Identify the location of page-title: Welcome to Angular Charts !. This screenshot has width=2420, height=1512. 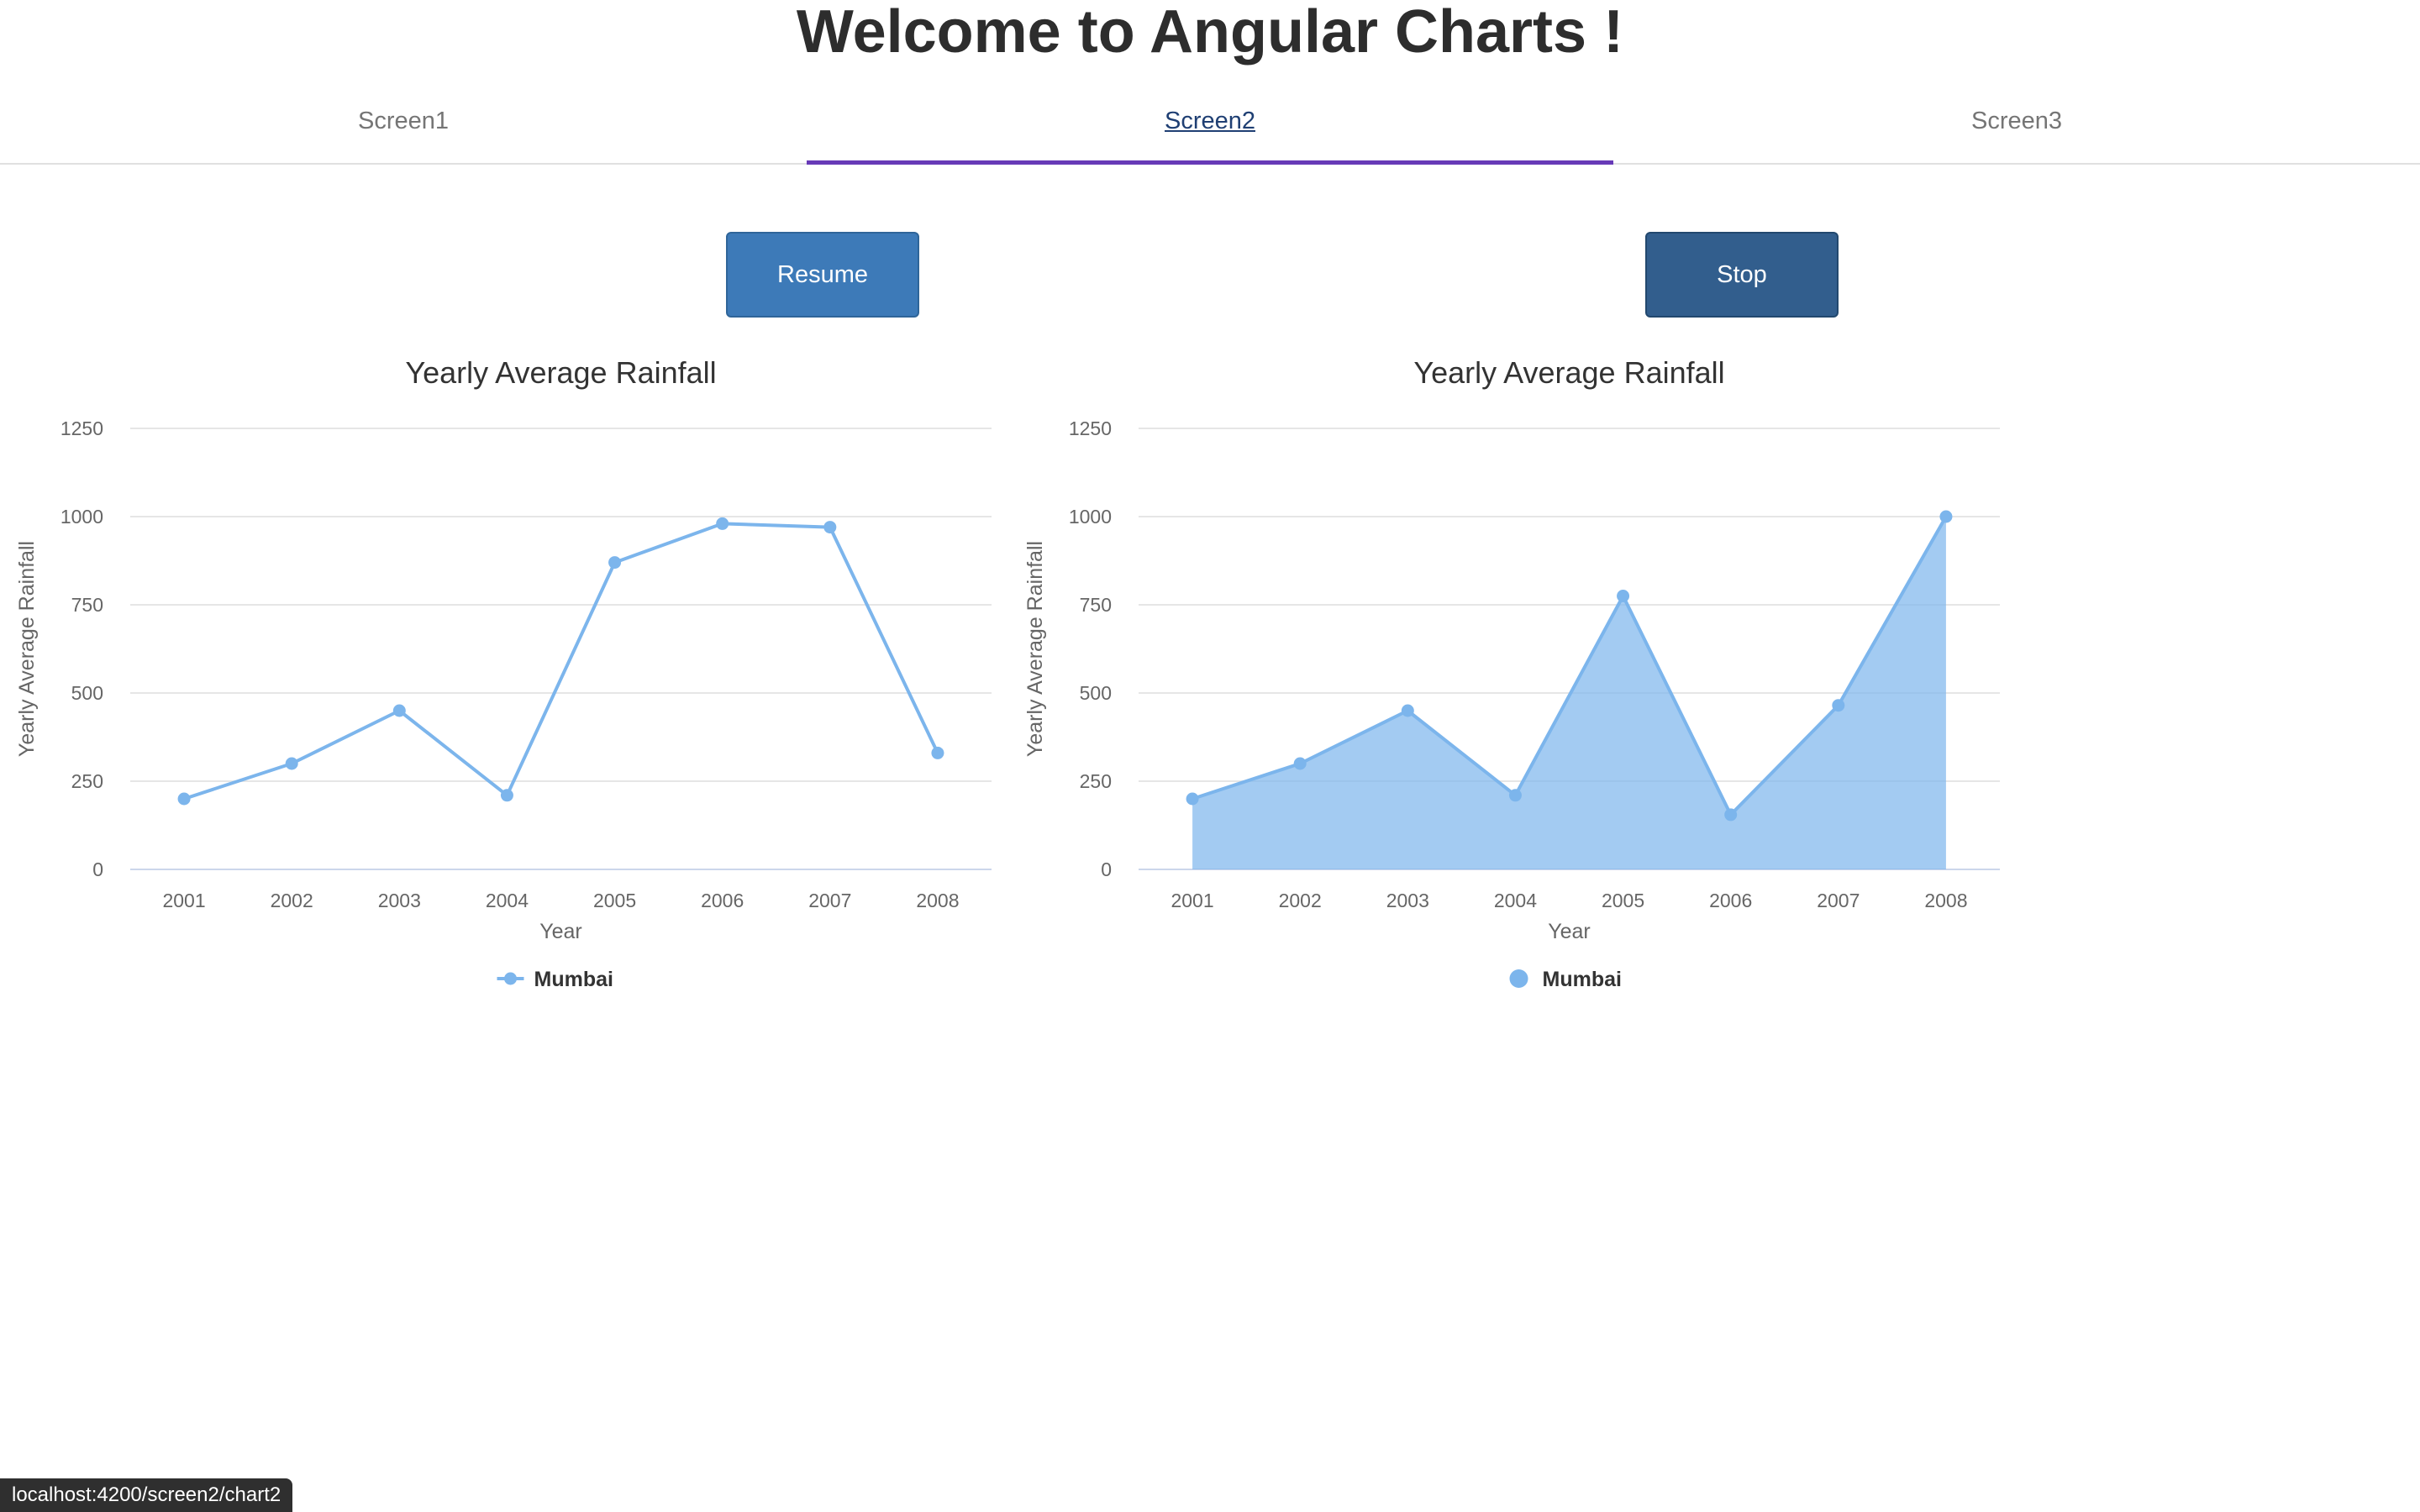
(1210, 33).